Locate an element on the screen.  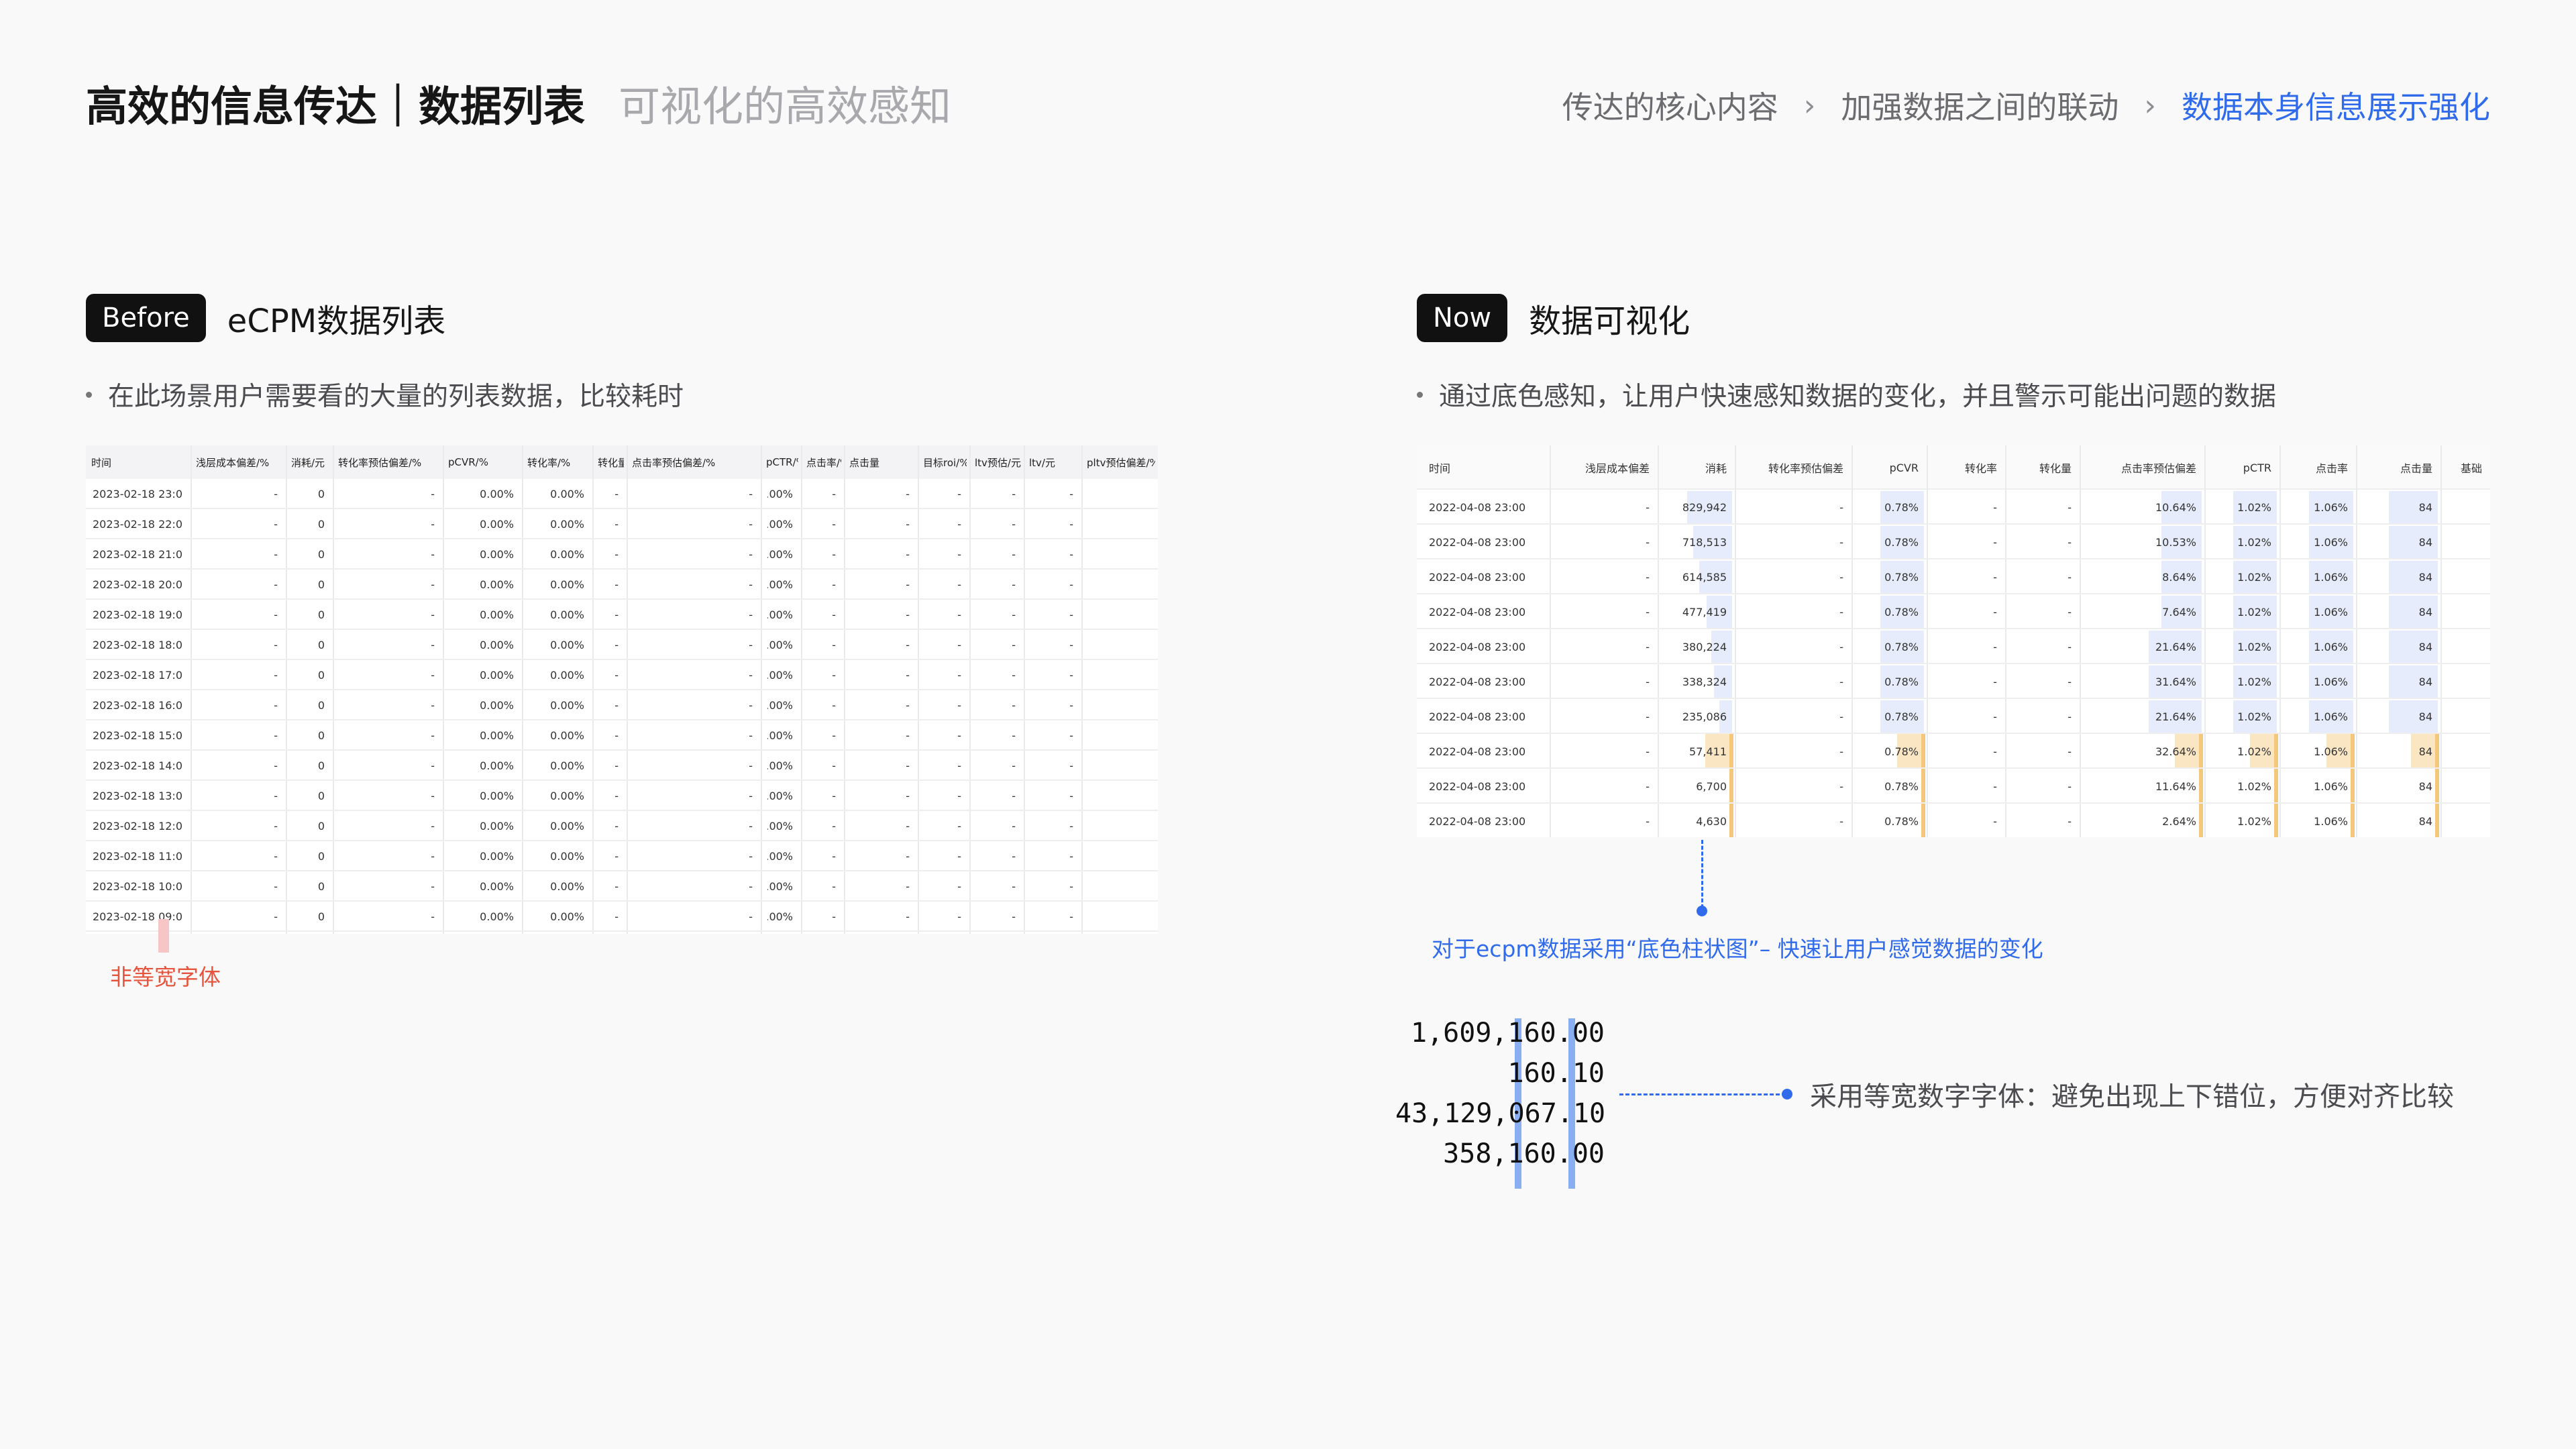
breadcrumb-item-current: 数据本身信息展示强化 is located at coordinates (2336, 105).